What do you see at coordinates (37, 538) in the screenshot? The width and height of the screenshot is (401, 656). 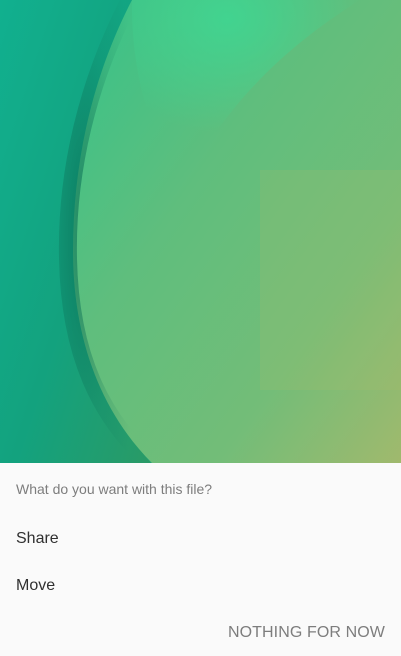 I see `share-option-label: Share` at bounding box center [37, 538].